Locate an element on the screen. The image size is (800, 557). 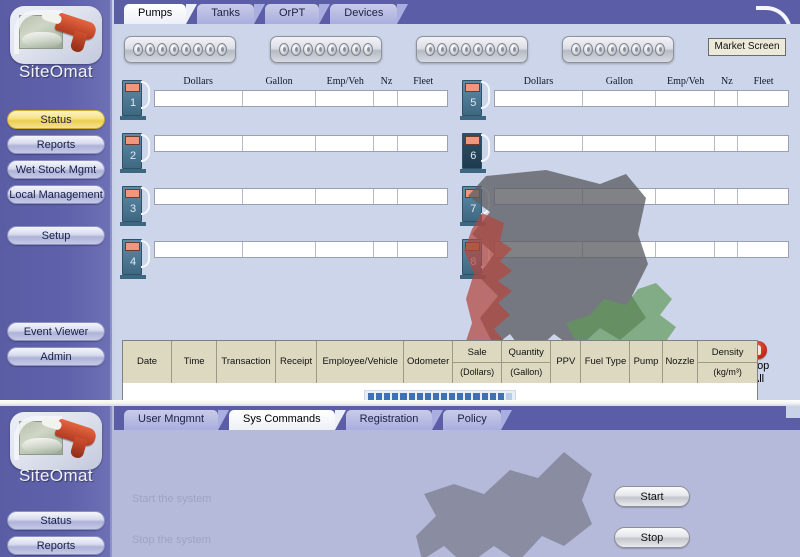
sidebar-item-admin: Admin is located at coordinates (56, 356).